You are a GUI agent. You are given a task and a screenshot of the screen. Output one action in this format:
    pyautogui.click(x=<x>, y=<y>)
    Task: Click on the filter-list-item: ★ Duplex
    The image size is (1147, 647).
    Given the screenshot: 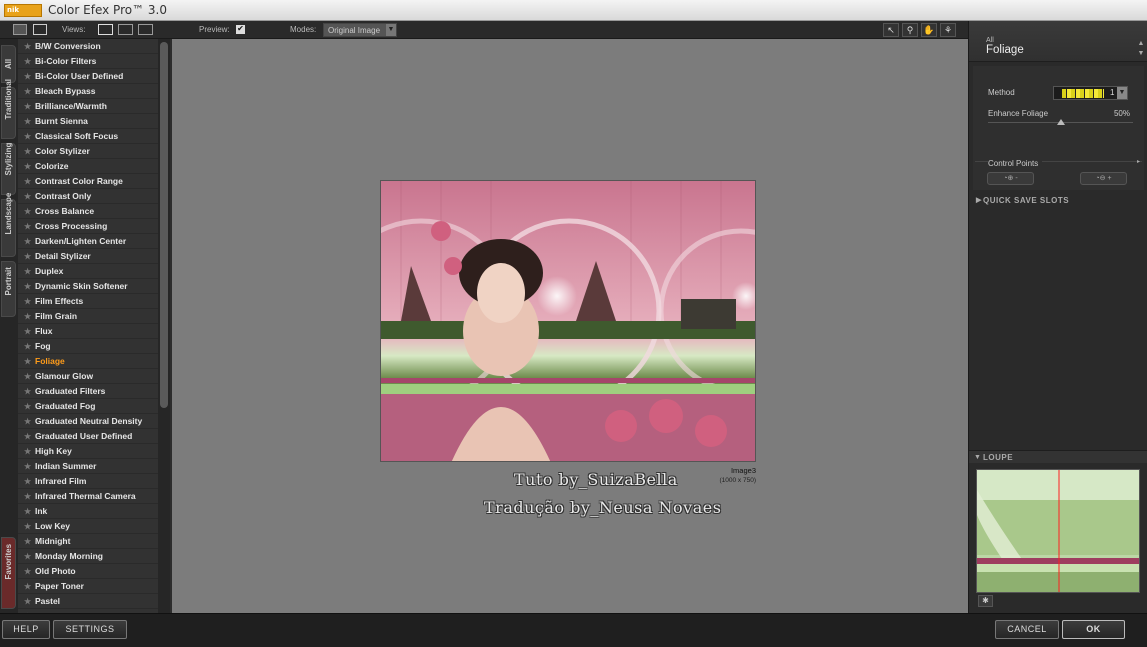 What is the action you would take?
    pyautogui.click(x=88, y=271)
    